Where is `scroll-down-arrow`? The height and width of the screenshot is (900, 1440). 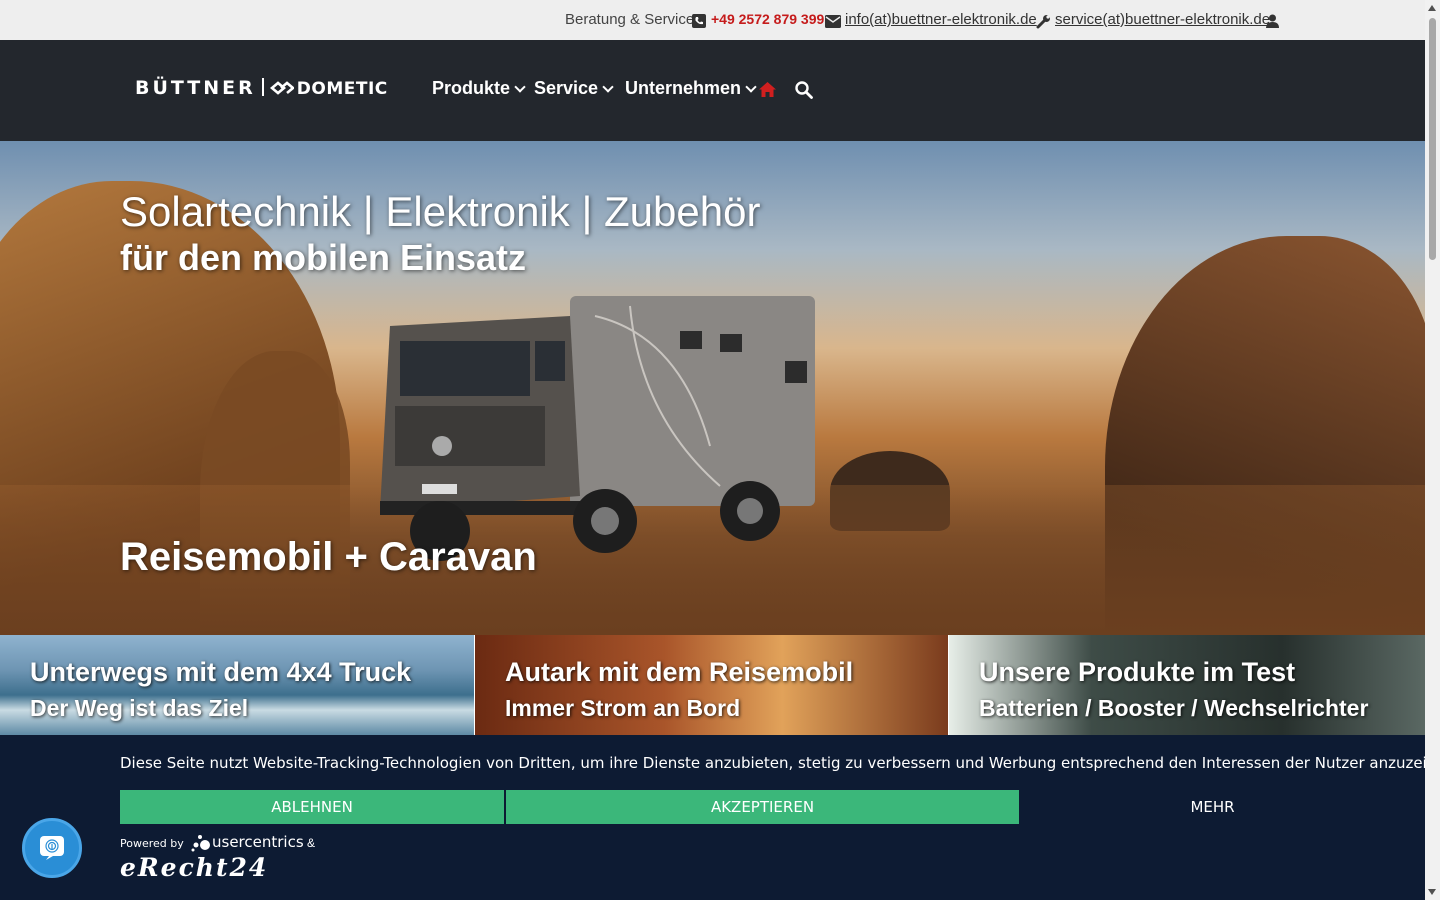 scroll-down-arrow is located at coordinates (1432, 892).